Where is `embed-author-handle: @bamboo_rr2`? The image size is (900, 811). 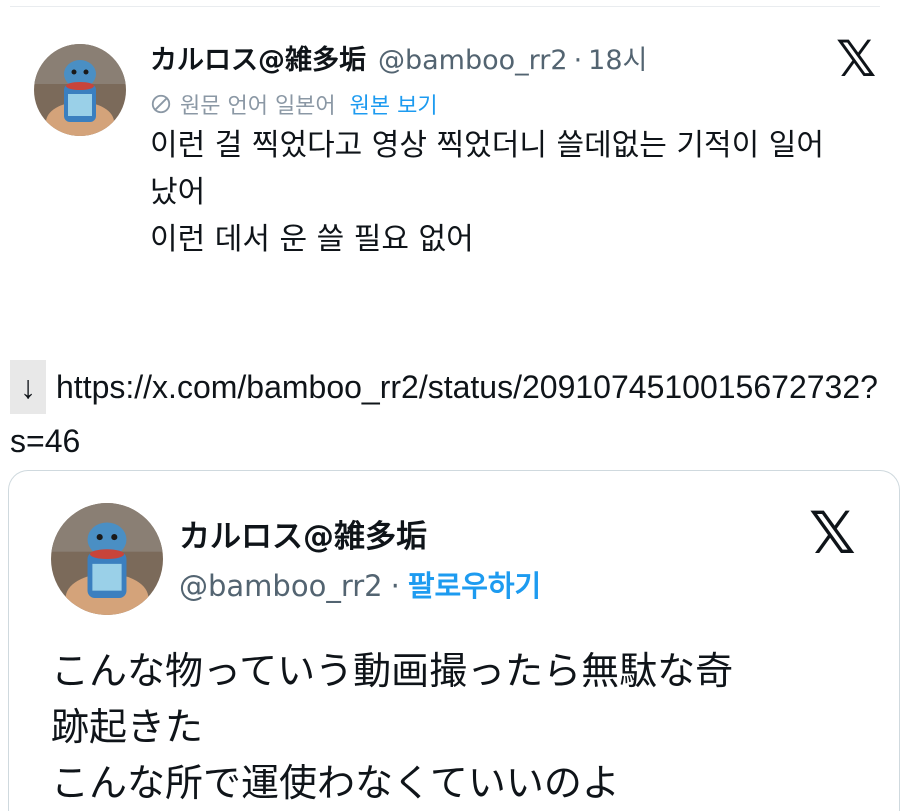 embed-author-handle: @bamboo_rr2 is located at coordinates (281, 586).